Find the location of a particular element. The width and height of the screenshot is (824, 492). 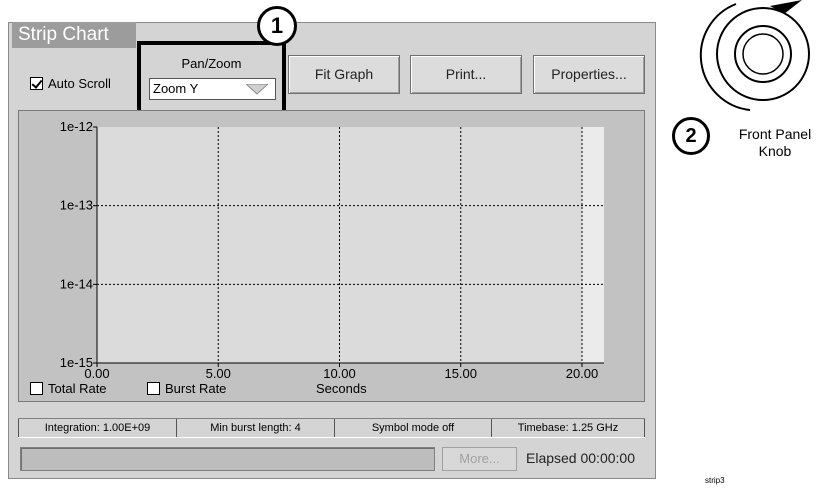

total-rate-checkbox: Total Rate is located at coordinates (68, 388).